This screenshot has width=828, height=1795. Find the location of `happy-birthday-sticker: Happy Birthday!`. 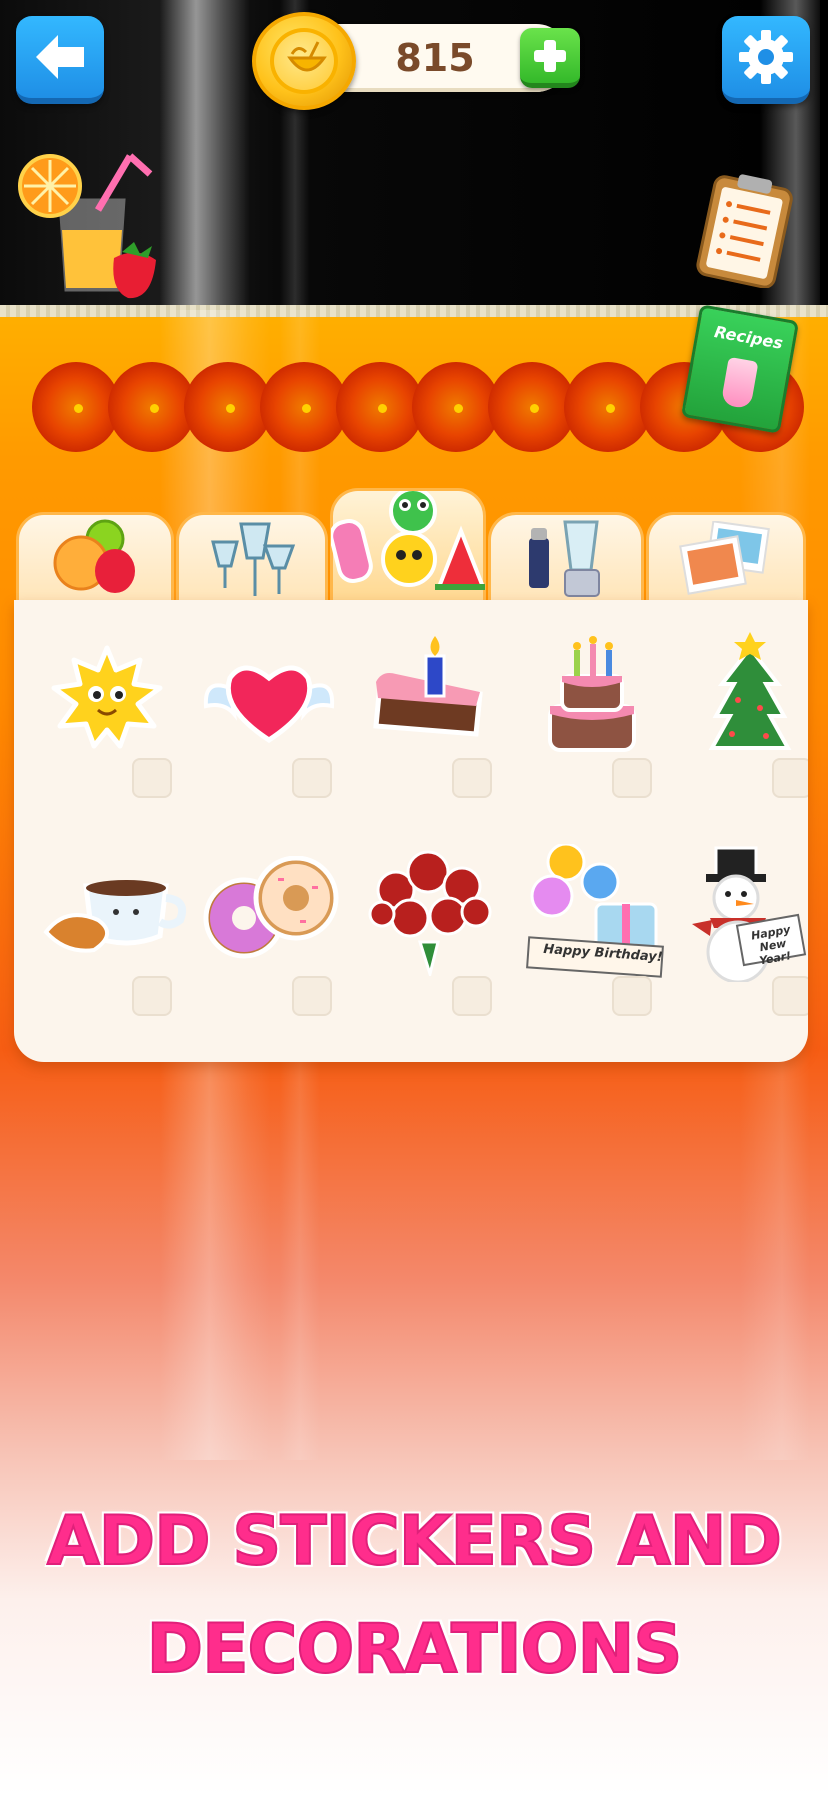

happy-birthday-sticker: Happy Birthday! is located at coordinates (599, 911).